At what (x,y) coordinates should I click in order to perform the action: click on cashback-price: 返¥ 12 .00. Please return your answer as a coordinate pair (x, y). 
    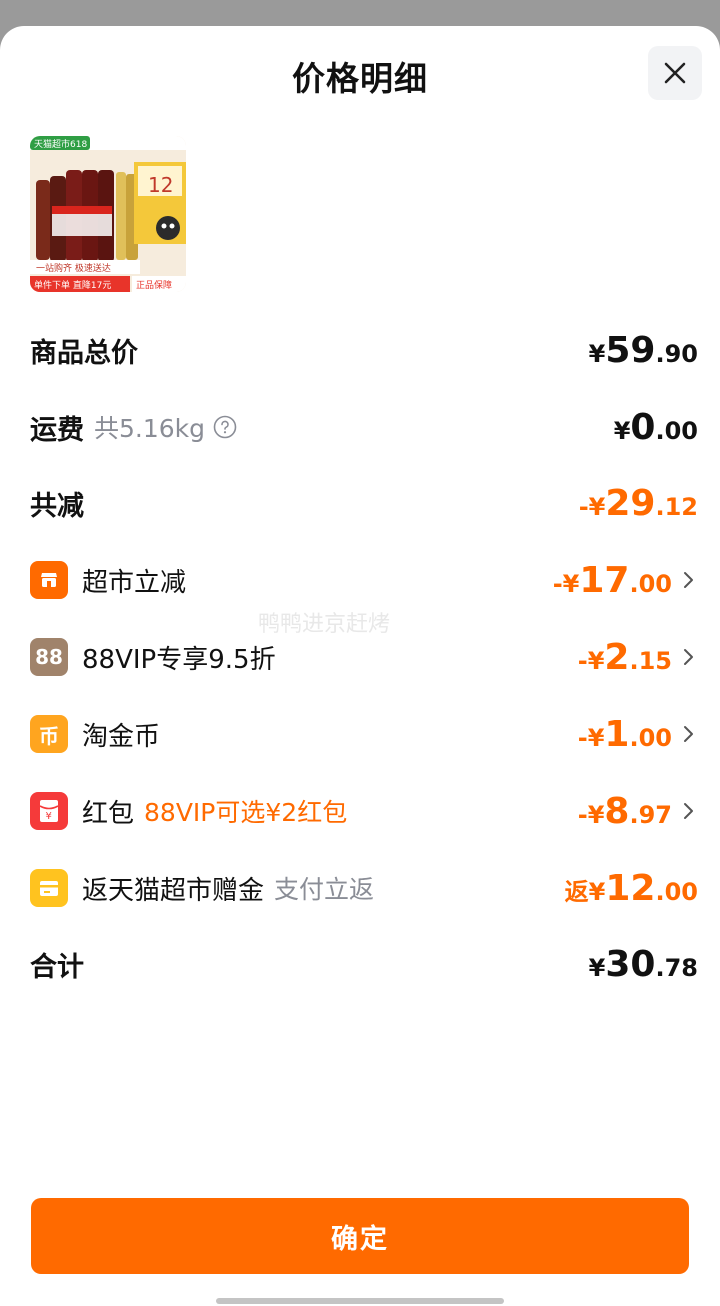
    Looking at the image, I should click on (631, 888).